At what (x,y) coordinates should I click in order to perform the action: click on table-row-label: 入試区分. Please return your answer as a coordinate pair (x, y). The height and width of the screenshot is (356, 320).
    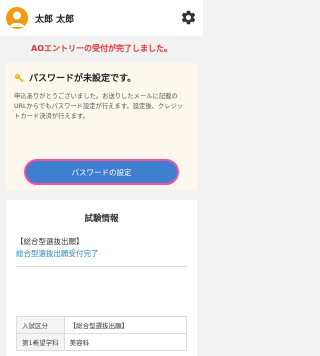
    Looking at the image, I should click on (40, 325).